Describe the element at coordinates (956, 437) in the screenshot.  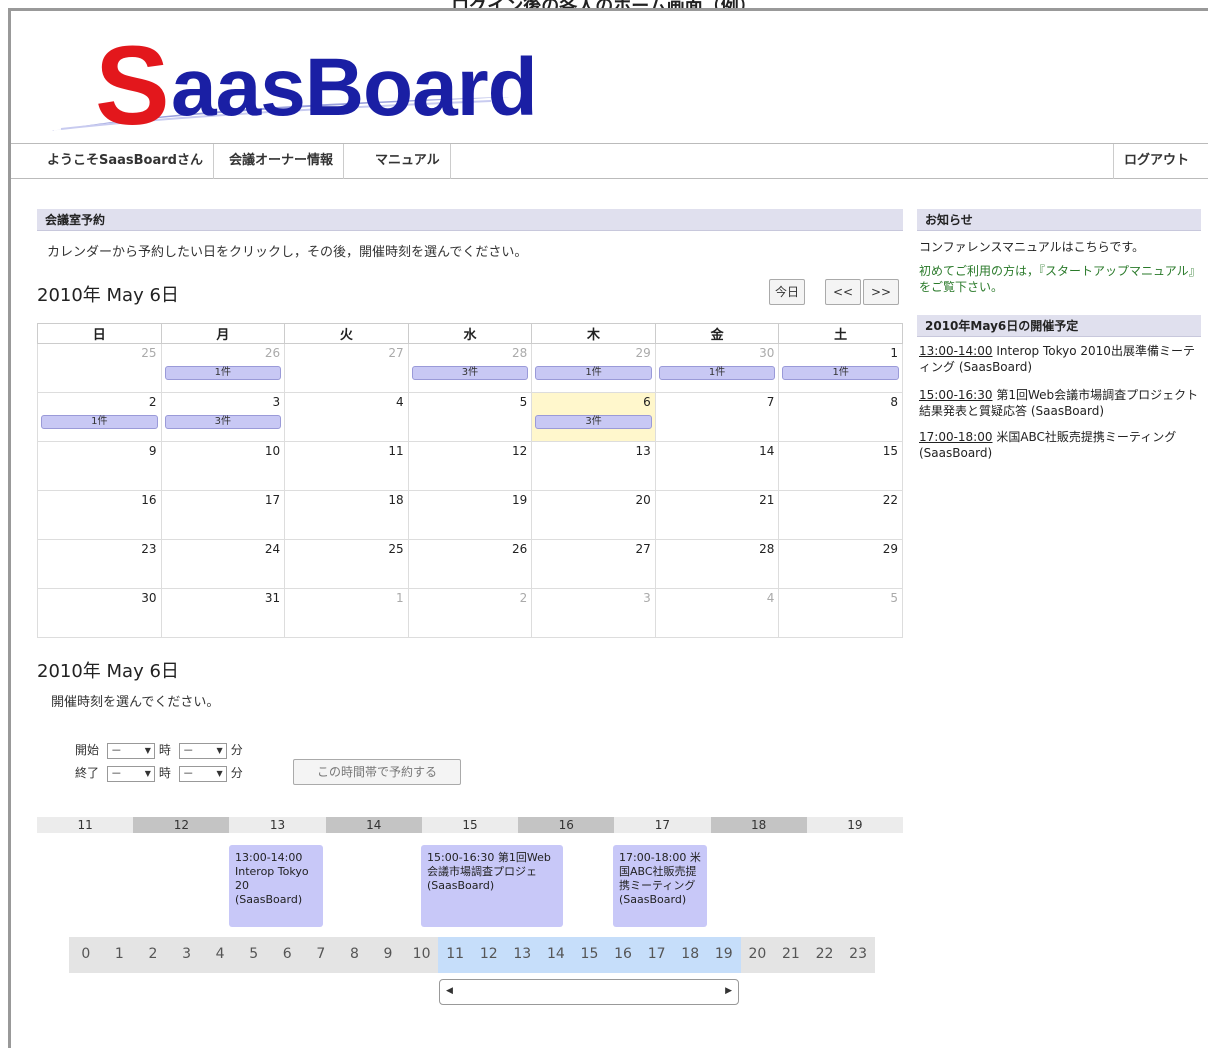
I see `schedule-item-time: 17:00-18:00` at that location.